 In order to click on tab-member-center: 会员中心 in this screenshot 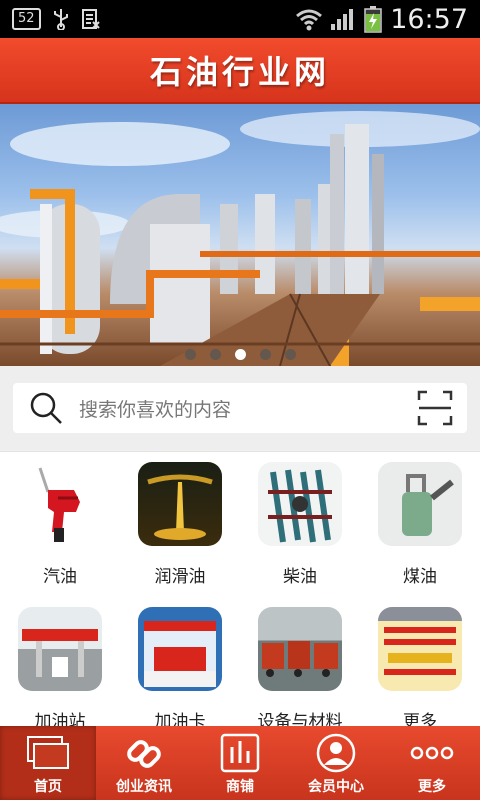, I will do `click(336, 763)`.